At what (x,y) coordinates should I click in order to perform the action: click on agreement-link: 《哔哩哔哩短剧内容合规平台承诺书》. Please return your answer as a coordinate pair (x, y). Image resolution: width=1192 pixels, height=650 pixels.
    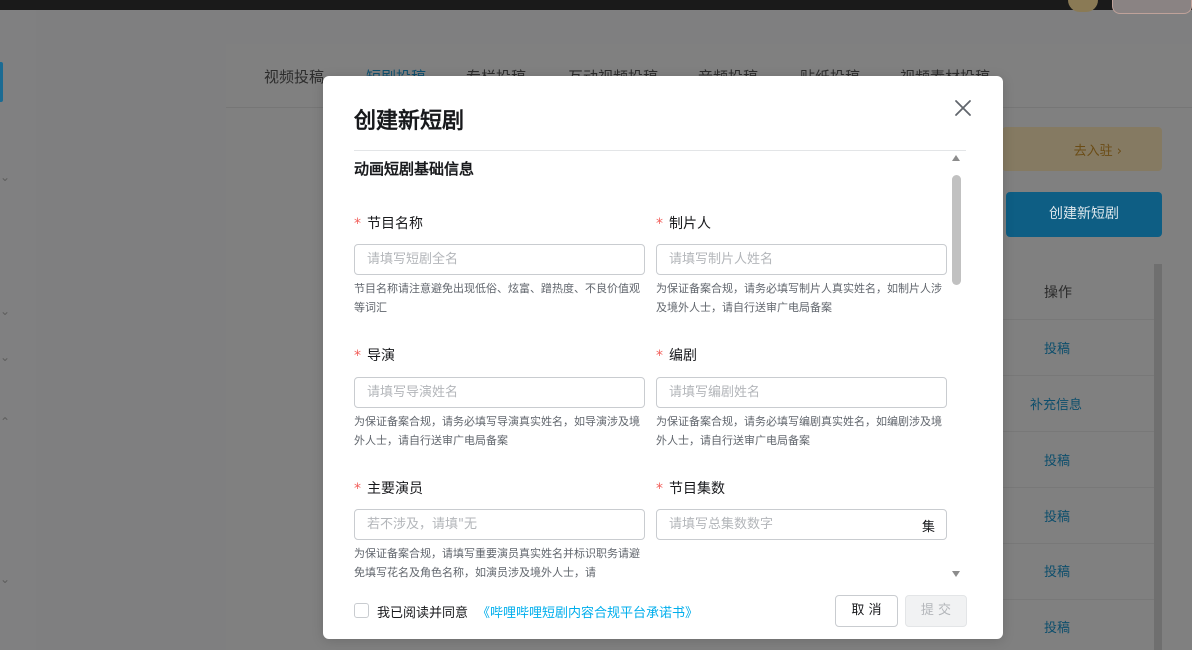
    Looking at the image, I should click on (587, 611).